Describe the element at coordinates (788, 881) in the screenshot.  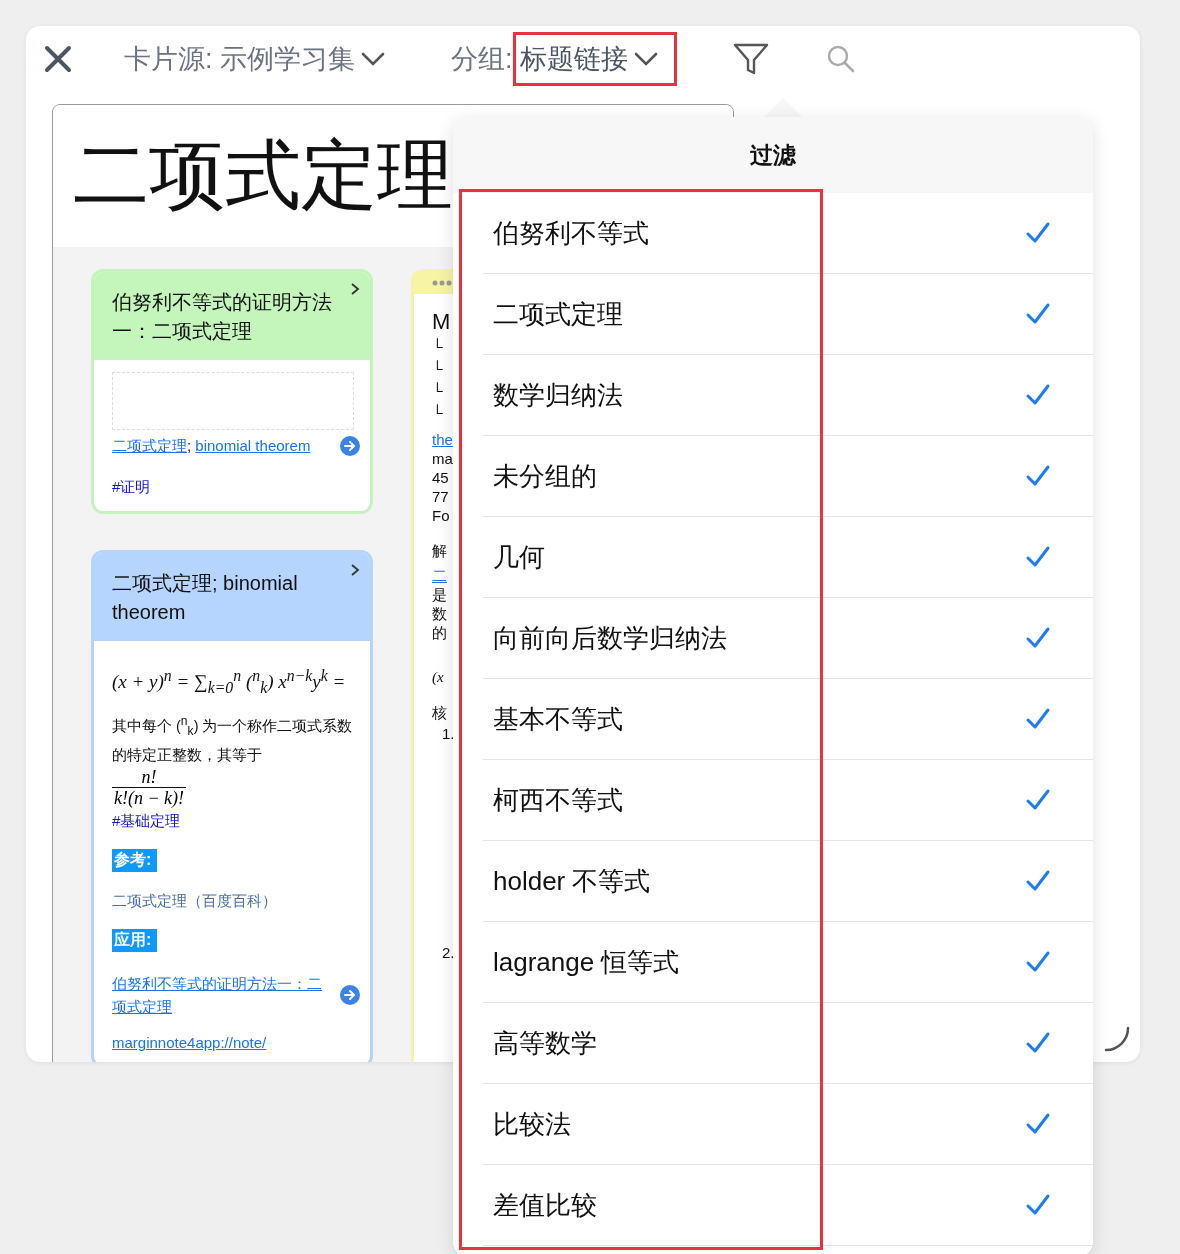
I see `filter-option: holder 不等式` at that location.